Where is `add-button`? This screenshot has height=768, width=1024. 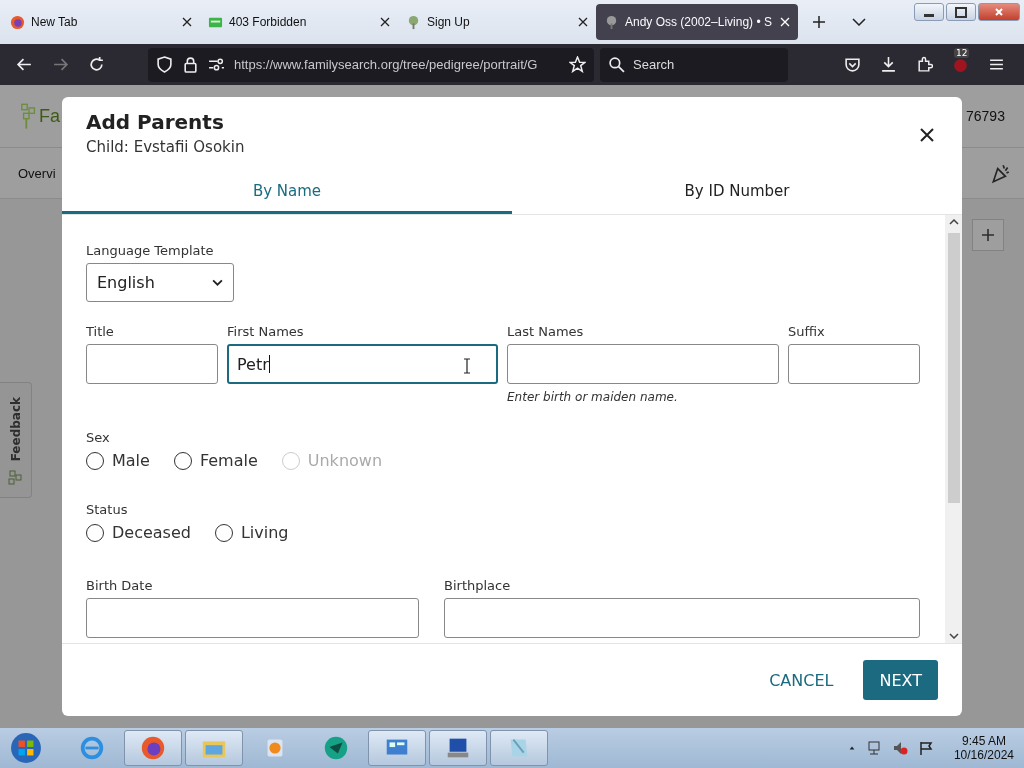
add-button is located at coordinates (988, 235).